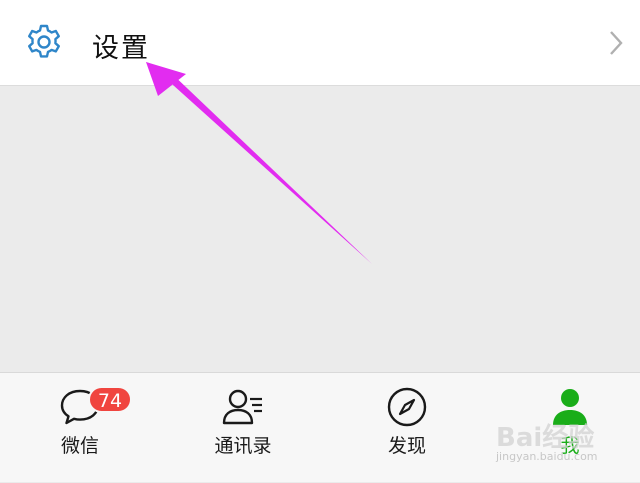 The width and height of the screenshot is (640, 483). Describe the element at coordinates (79, 446) in the screenshot. I see `tab-weixin-label: 微信` at that location.